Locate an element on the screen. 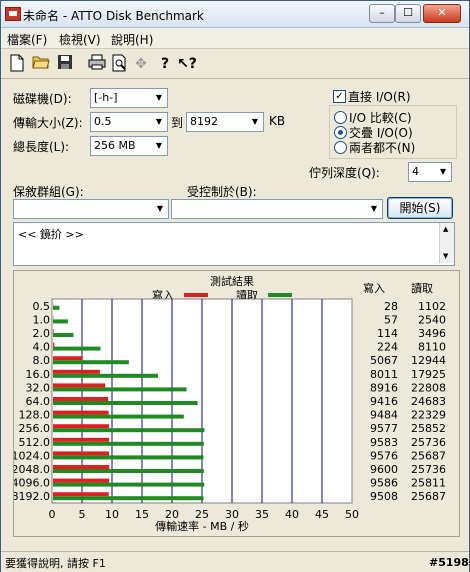  write-value-label: 28 is located at coordinates (391, 306).